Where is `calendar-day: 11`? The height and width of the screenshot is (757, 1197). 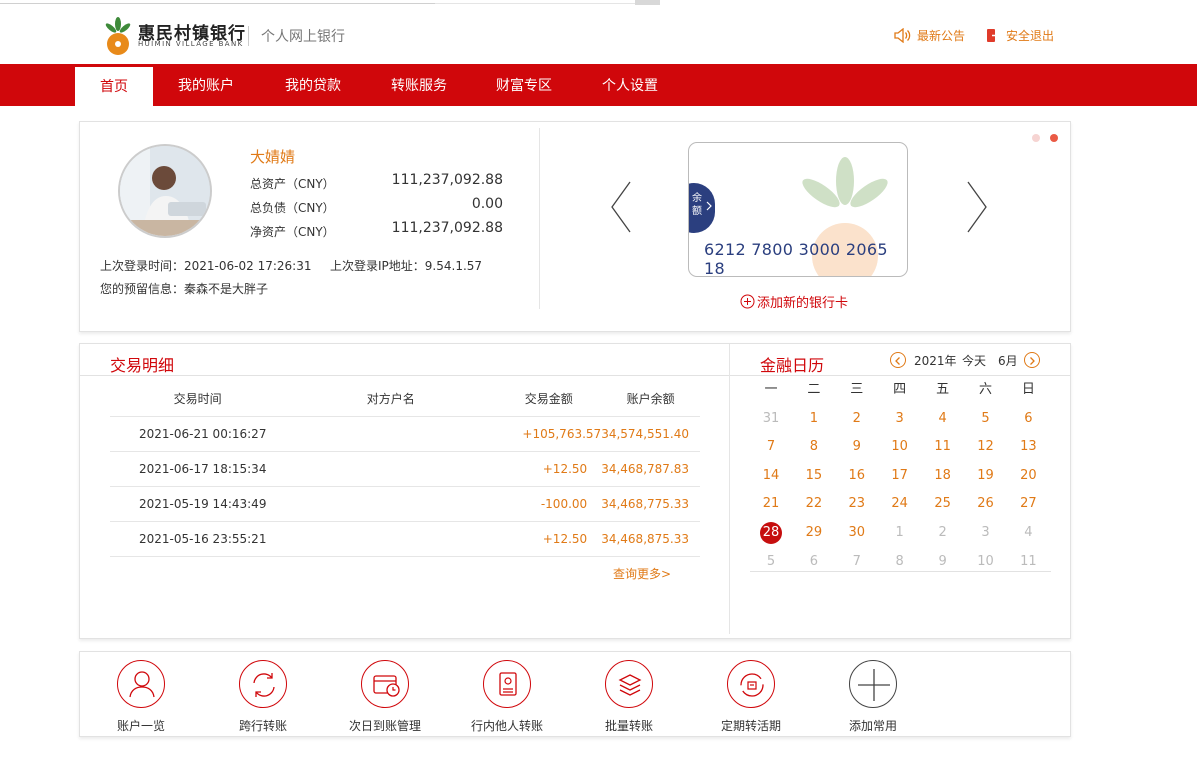
calendar-day: 11 is located at coordinates (943, 447).